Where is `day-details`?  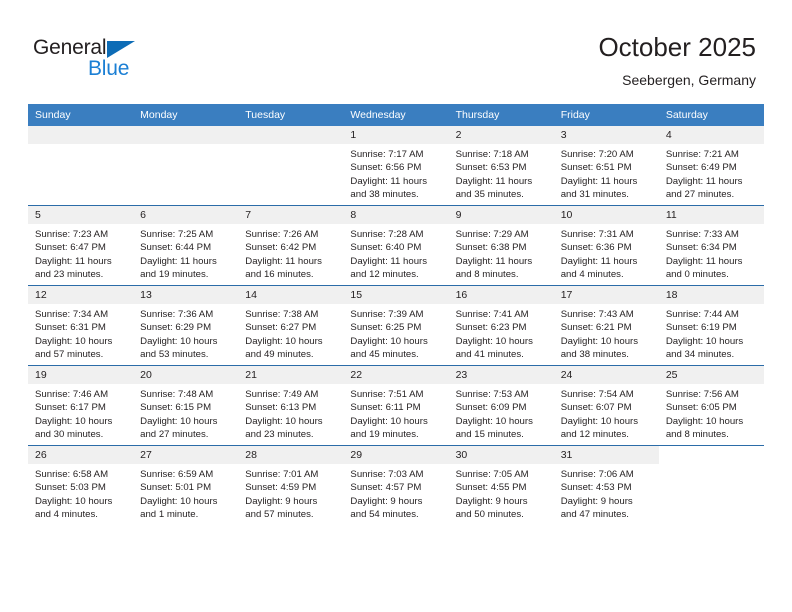 day-details is located at coordinates (711, 466).